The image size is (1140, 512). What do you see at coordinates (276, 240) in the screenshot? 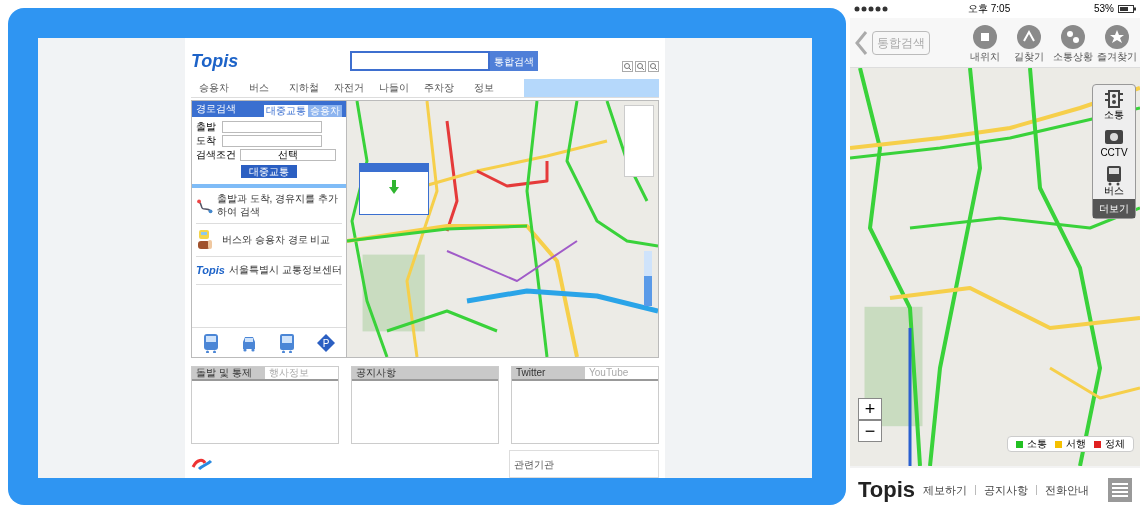
I see `feature-title: 버스와 승용차 경로 비교` at bounding box center [276, 240].